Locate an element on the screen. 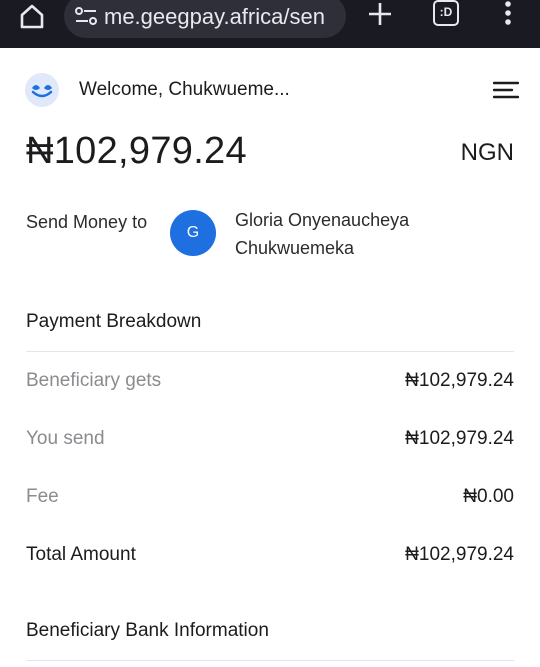 The width and height of the screenshot is (540, 667). amount-display: ₦102,979.24 is located at coordinates (136, 151).